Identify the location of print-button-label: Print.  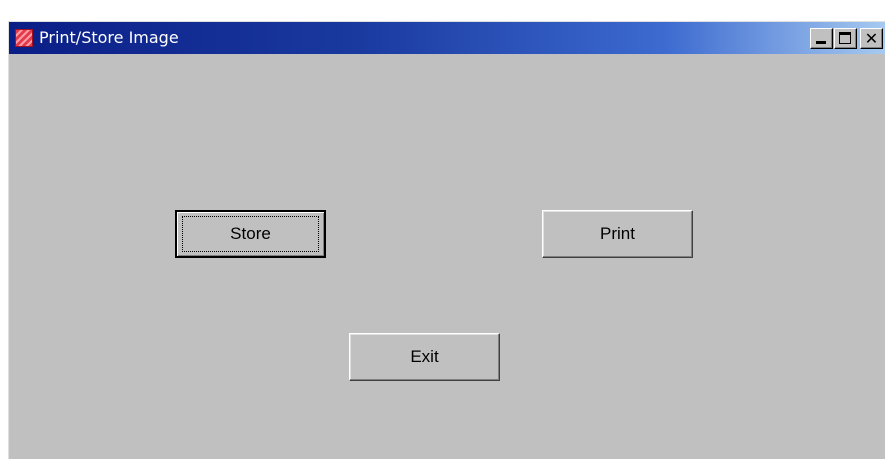
(617, 233).